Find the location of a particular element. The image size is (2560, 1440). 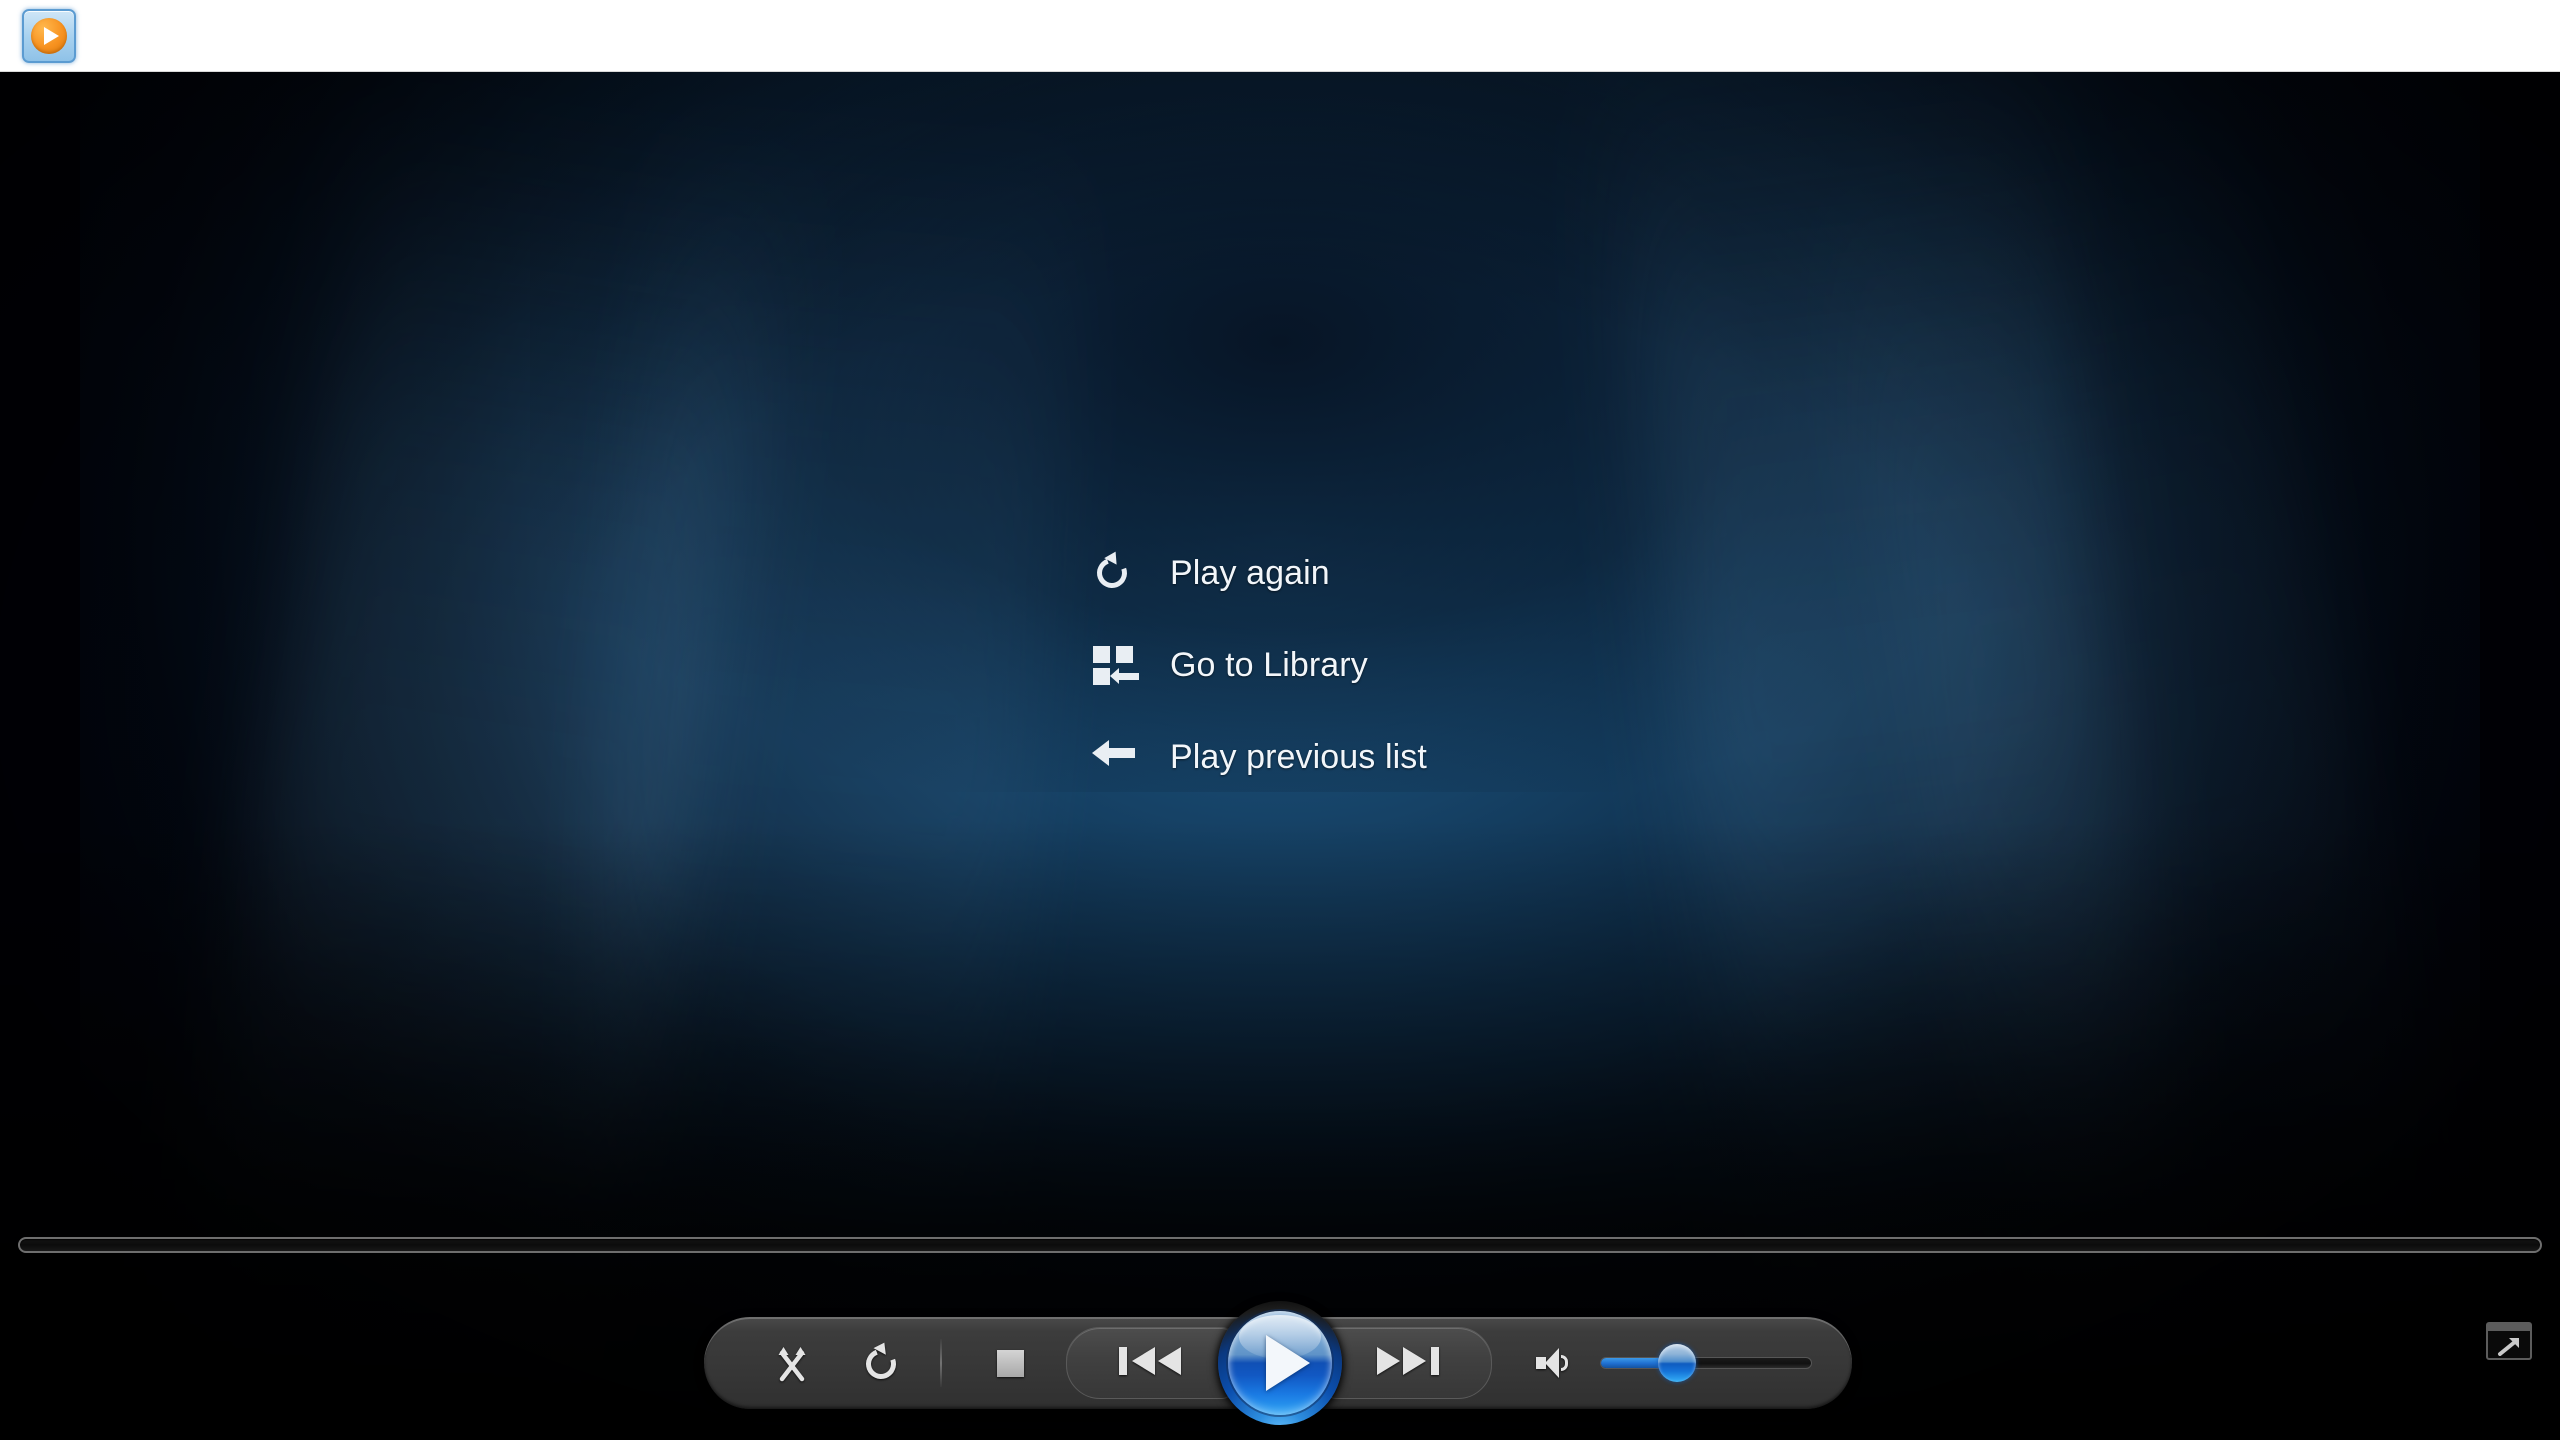

playback-control-bar is located at coordinates (1278, 1363).